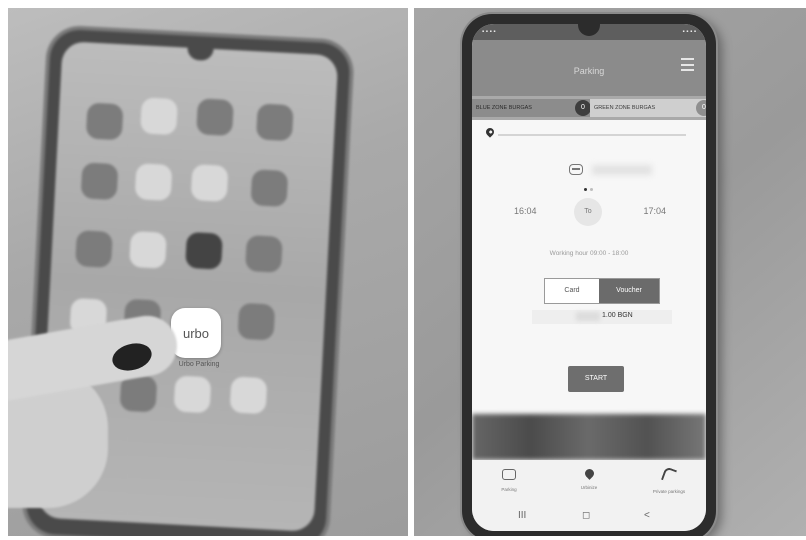  I want to click on zone-label: BLUE ZONE BURGAS, so click(504, 108).